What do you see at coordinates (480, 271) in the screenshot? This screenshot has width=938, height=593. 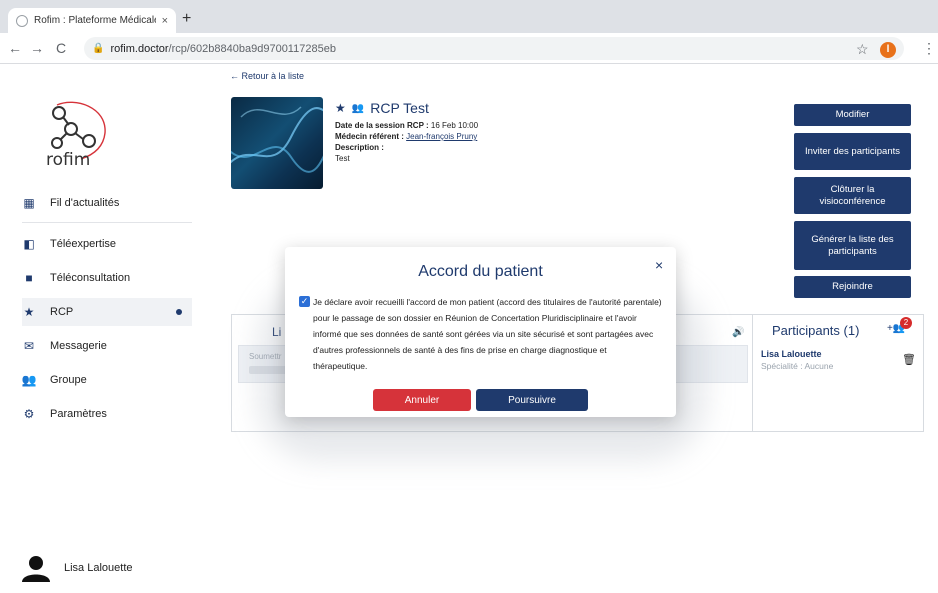 I see `modal-title: Accord du patient` at bounding box center [480, 271].